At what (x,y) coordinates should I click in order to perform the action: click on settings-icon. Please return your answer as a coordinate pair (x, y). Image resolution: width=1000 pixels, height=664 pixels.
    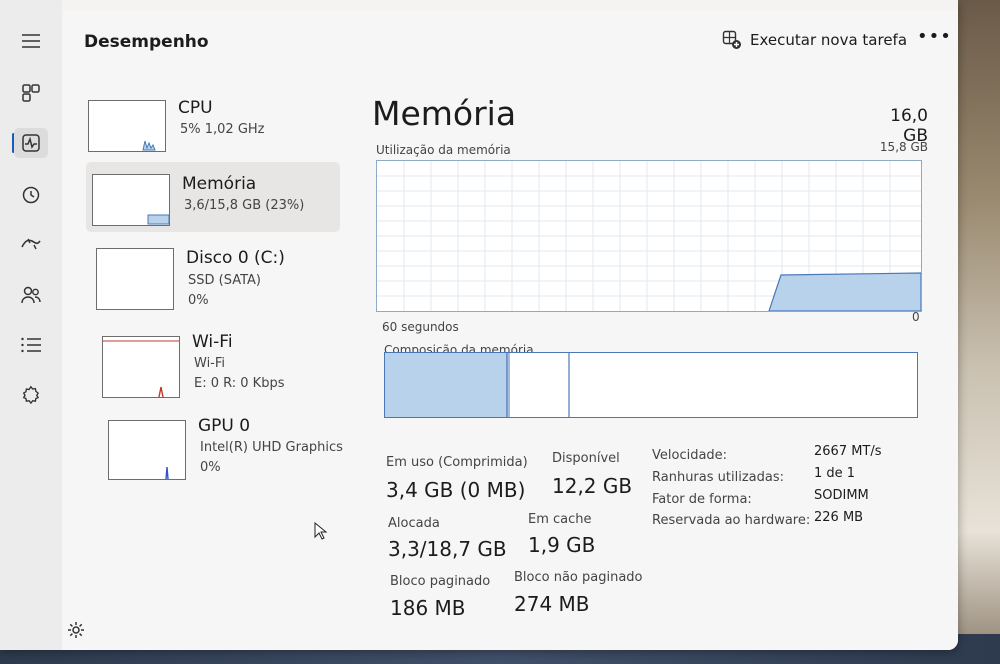
    Looking at the image, I should click on (76, 632).